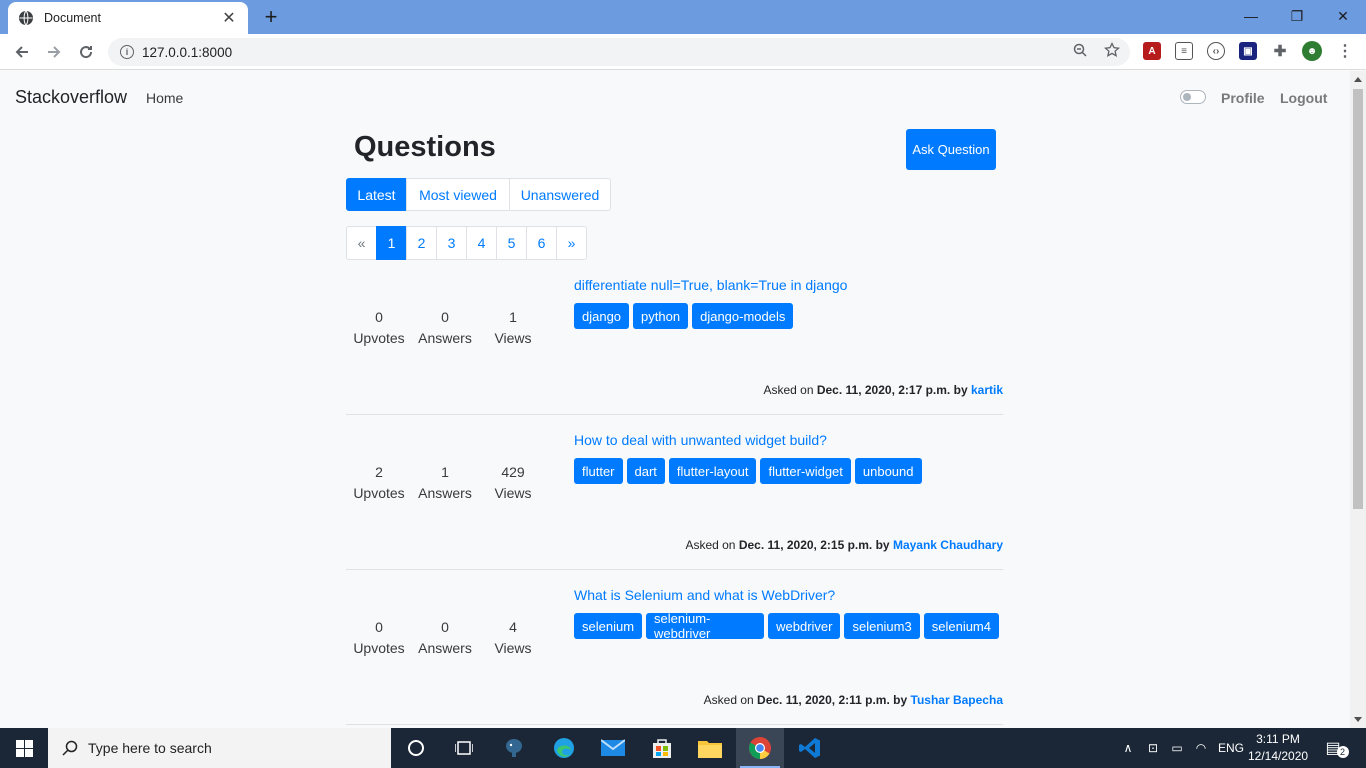  What do you see at coordinates (810, 748) in the screenshot?
I see `vscode-icon` at bounding box center [810, 748].